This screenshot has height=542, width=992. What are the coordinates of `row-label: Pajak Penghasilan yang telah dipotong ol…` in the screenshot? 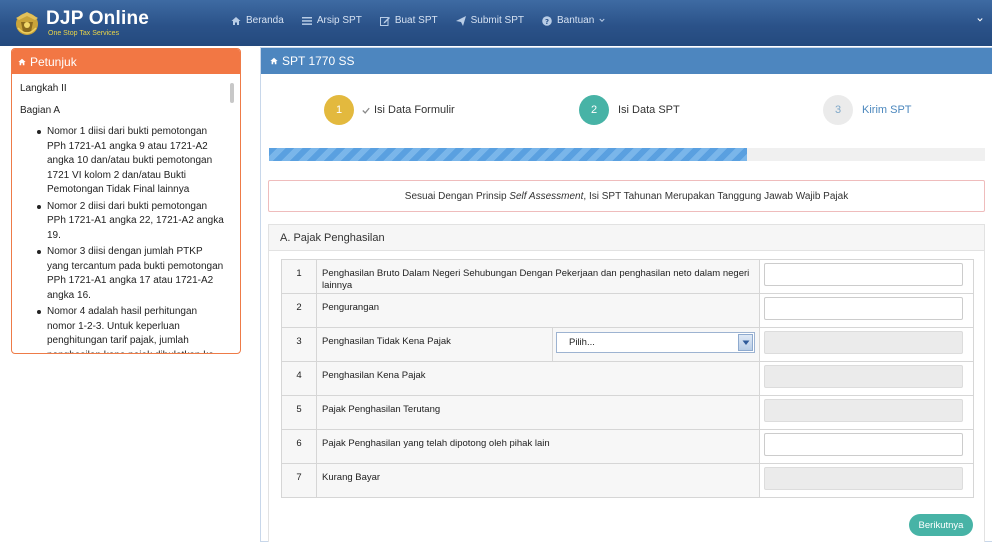 It's located at (538, 446).